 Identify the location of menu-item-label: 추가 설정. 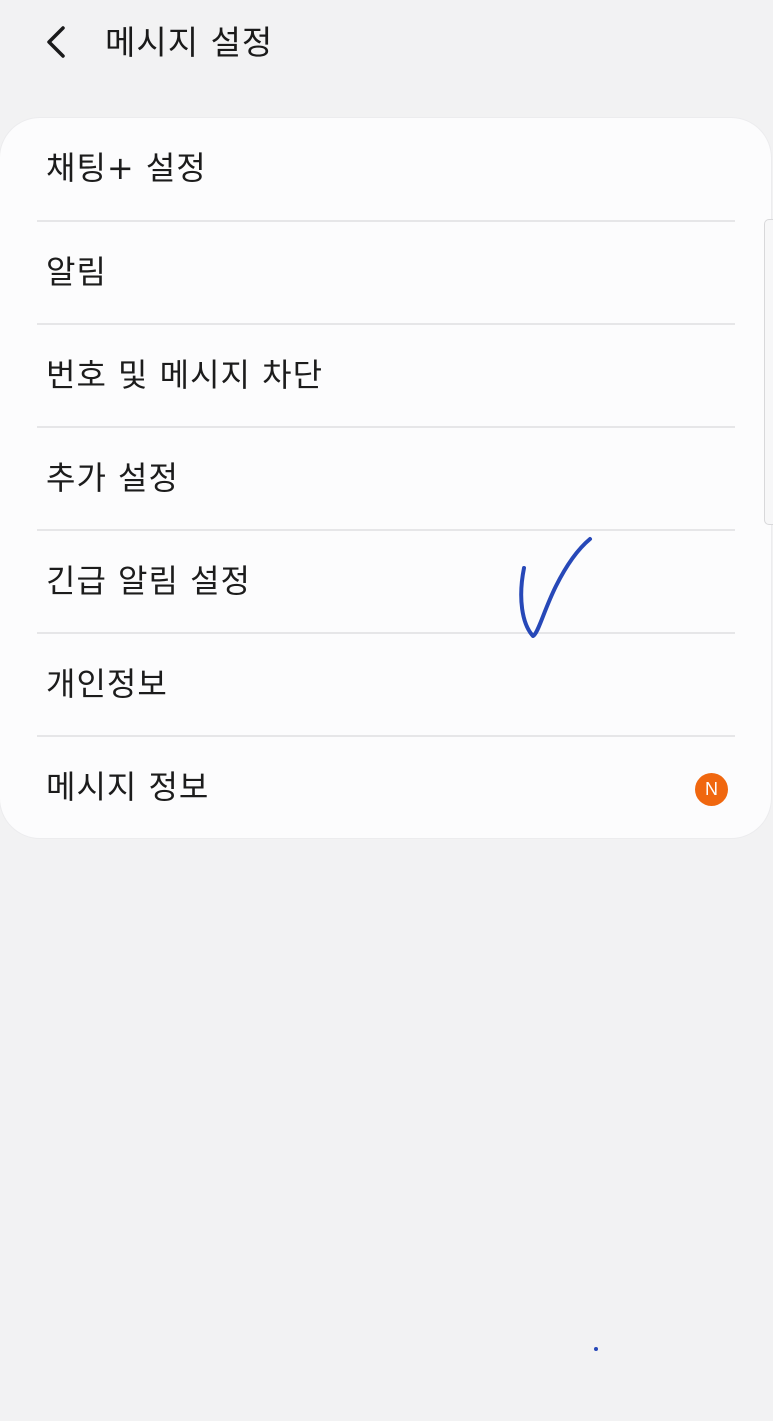
(112, 478).